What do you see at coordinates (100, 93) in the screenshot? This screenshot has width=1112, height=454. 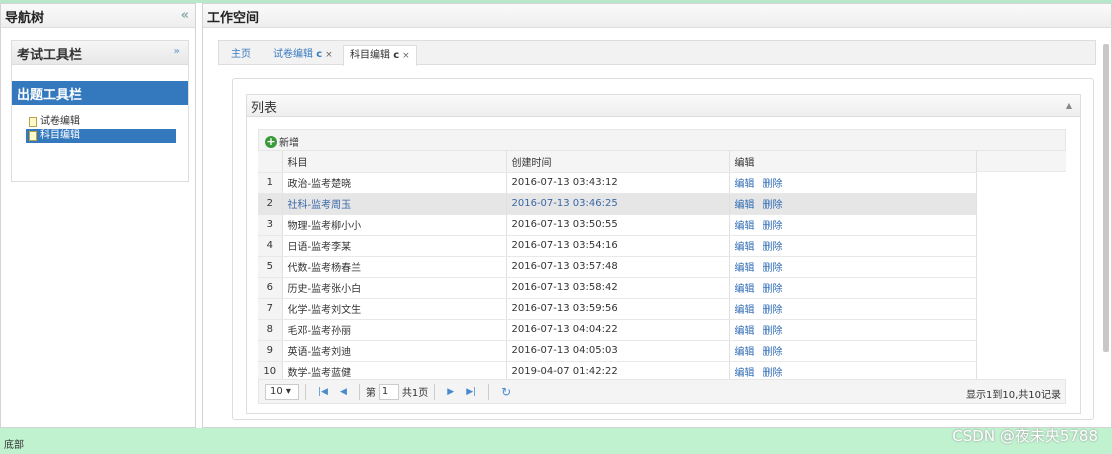 I see `accordion-question-toolbar: 出题工具栏` at bounding box center [100, 93].